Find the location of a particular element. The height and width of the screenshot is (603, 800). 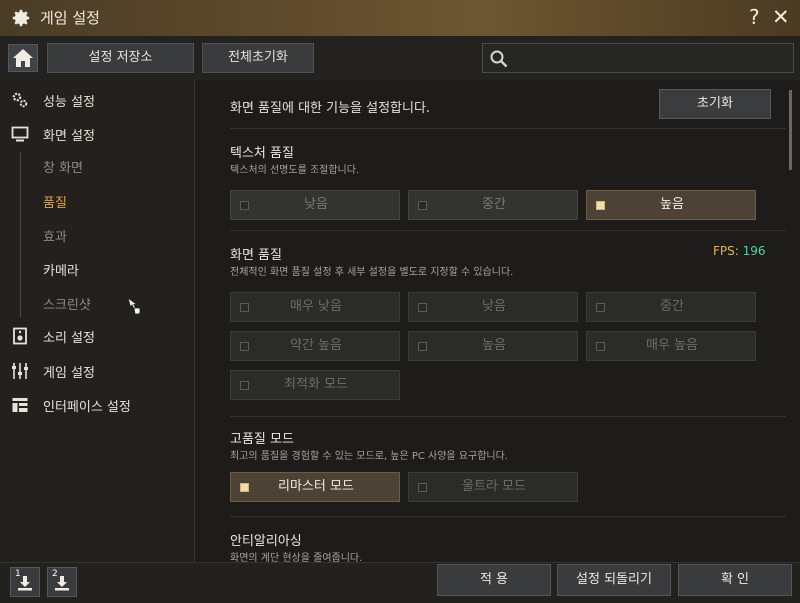

close-button: ✕ is located at coordinates (781, 17).